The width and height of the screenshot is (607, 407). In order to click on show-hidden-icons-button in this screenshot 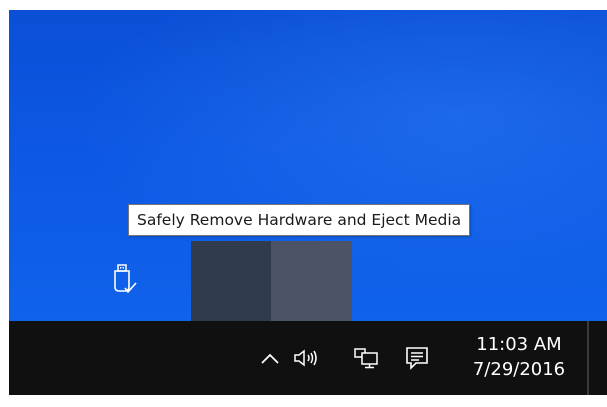, I will do `click(270, 358)`.